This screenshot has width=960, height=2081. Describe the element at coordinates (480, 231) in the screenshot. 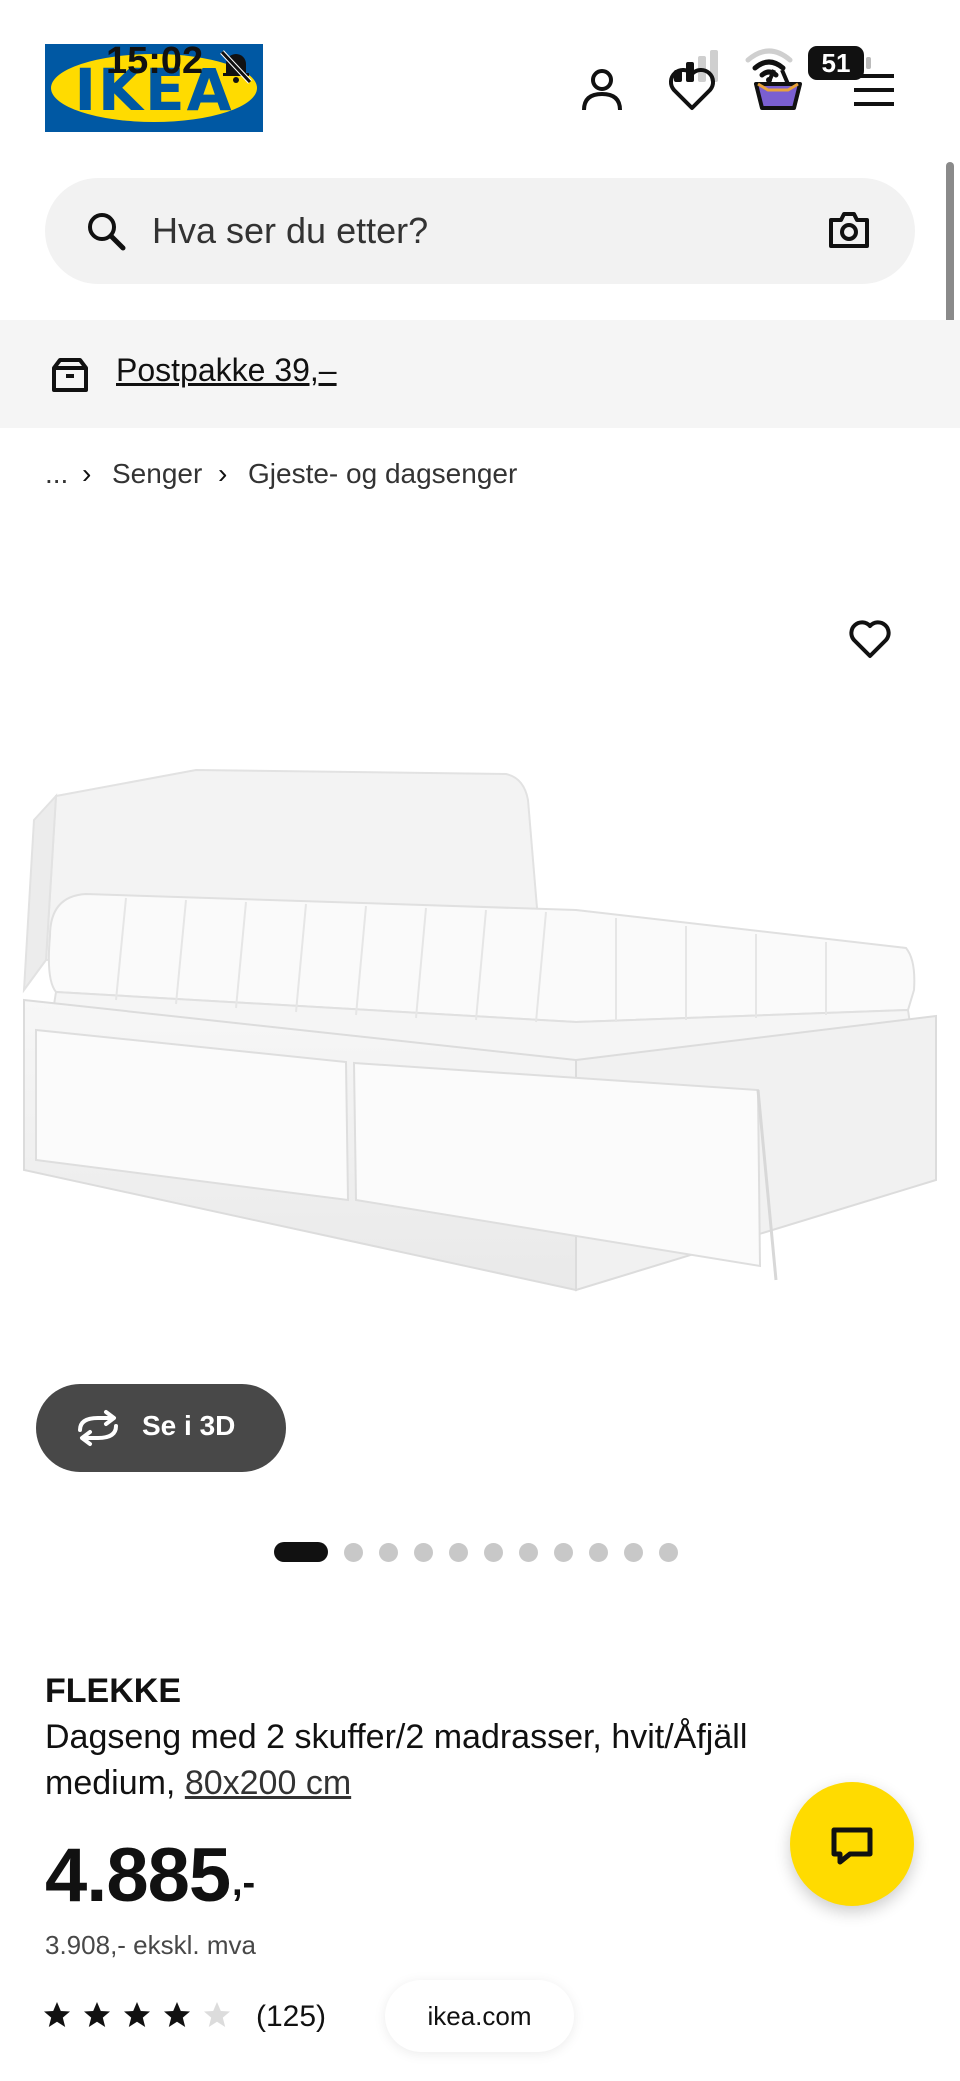

I see `search-bar: Hva ser du etter?` at that location.